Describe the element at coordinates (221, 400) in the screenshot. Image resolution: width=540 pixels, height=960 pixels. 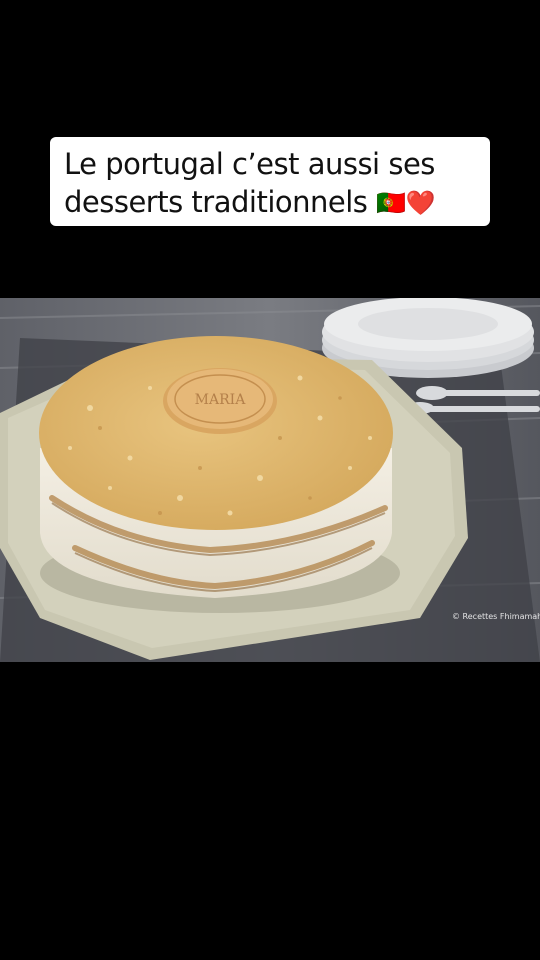
I see `svg-text: MARIA` at that location.